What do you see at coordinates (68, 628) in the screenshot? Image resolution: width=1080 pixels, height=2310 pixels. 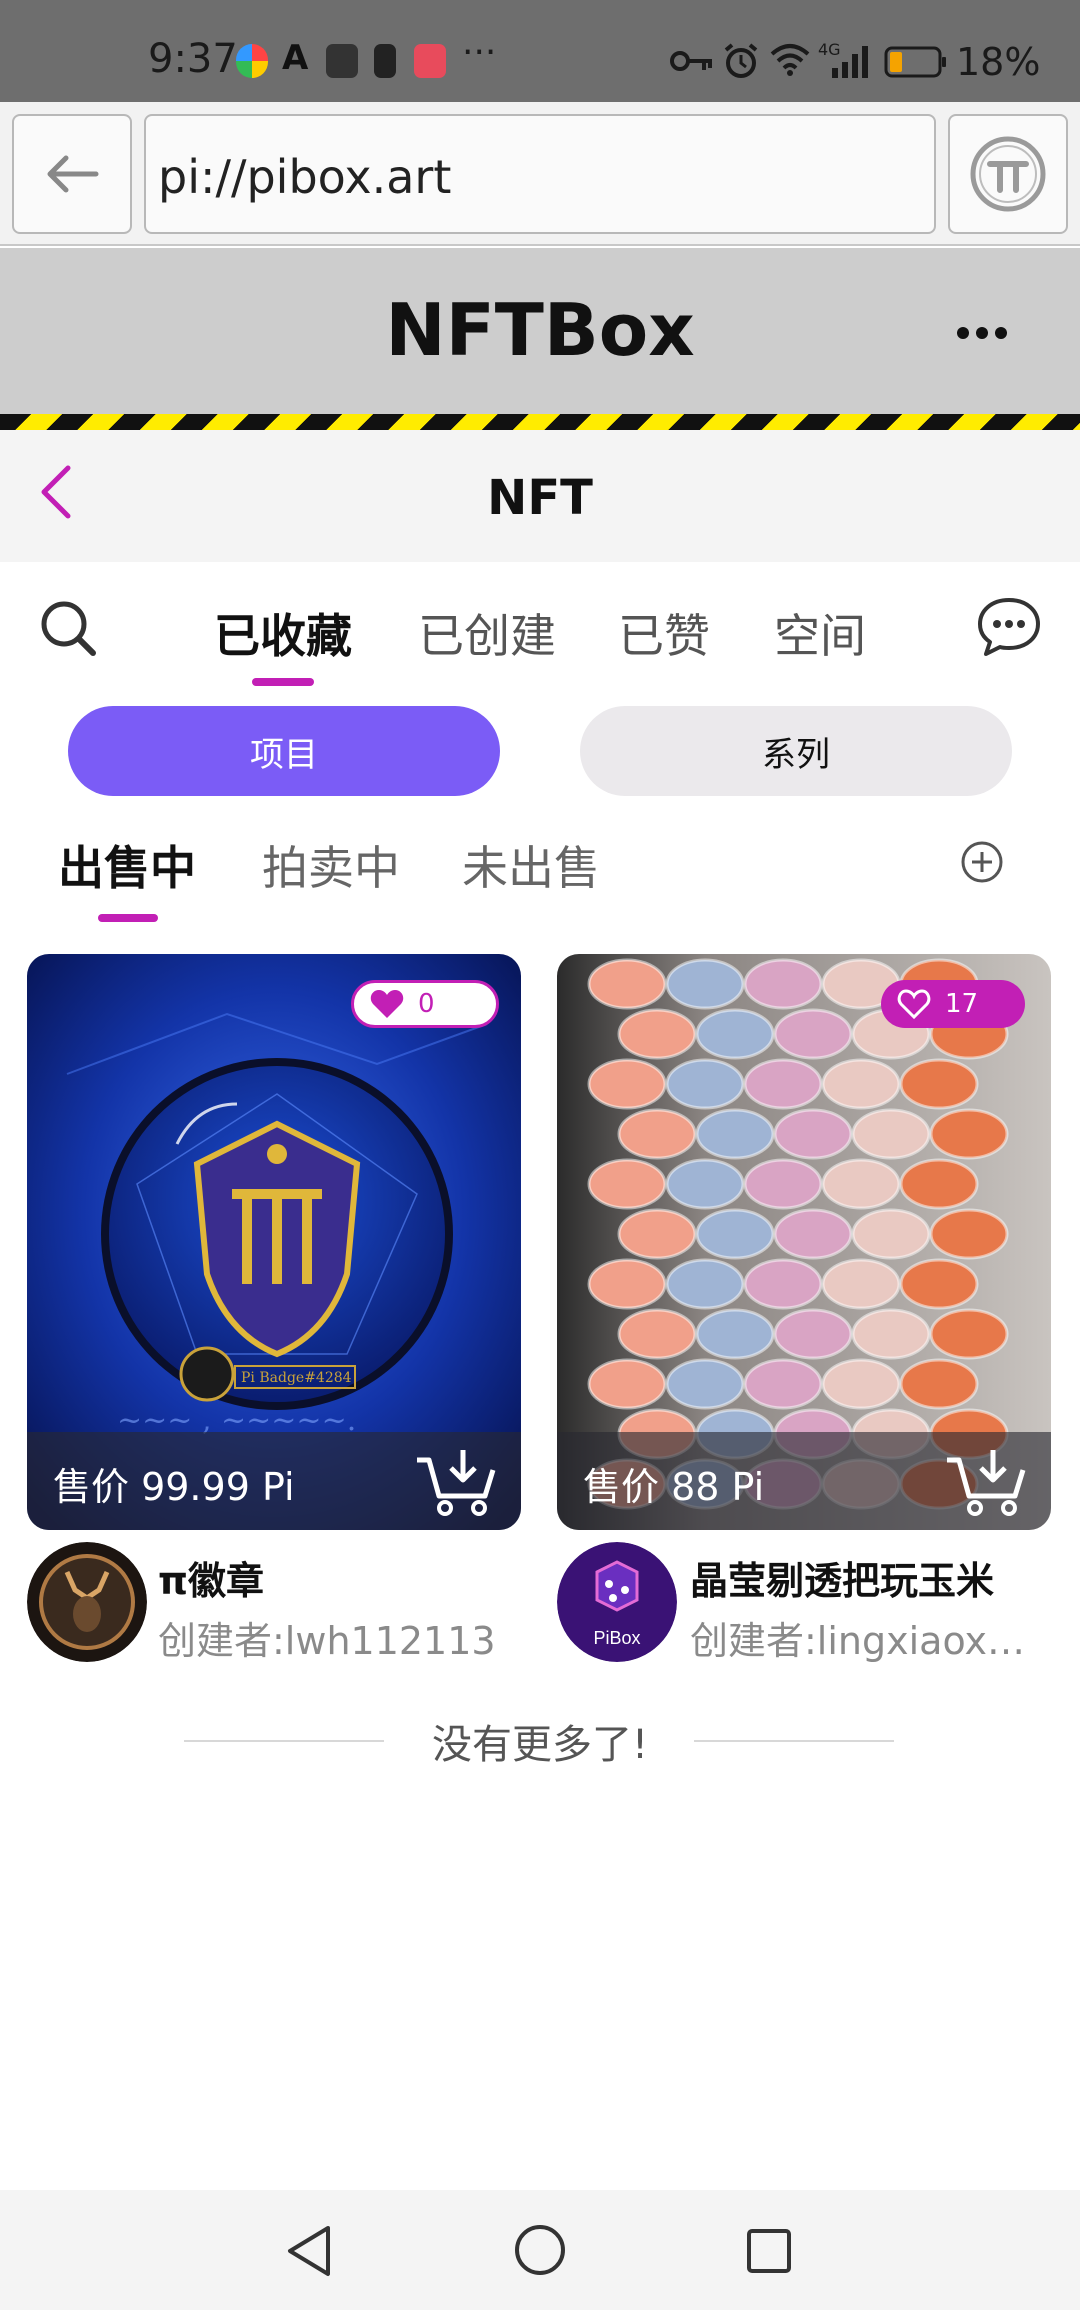 I see `search-icon` at bounding box center [68, 628].